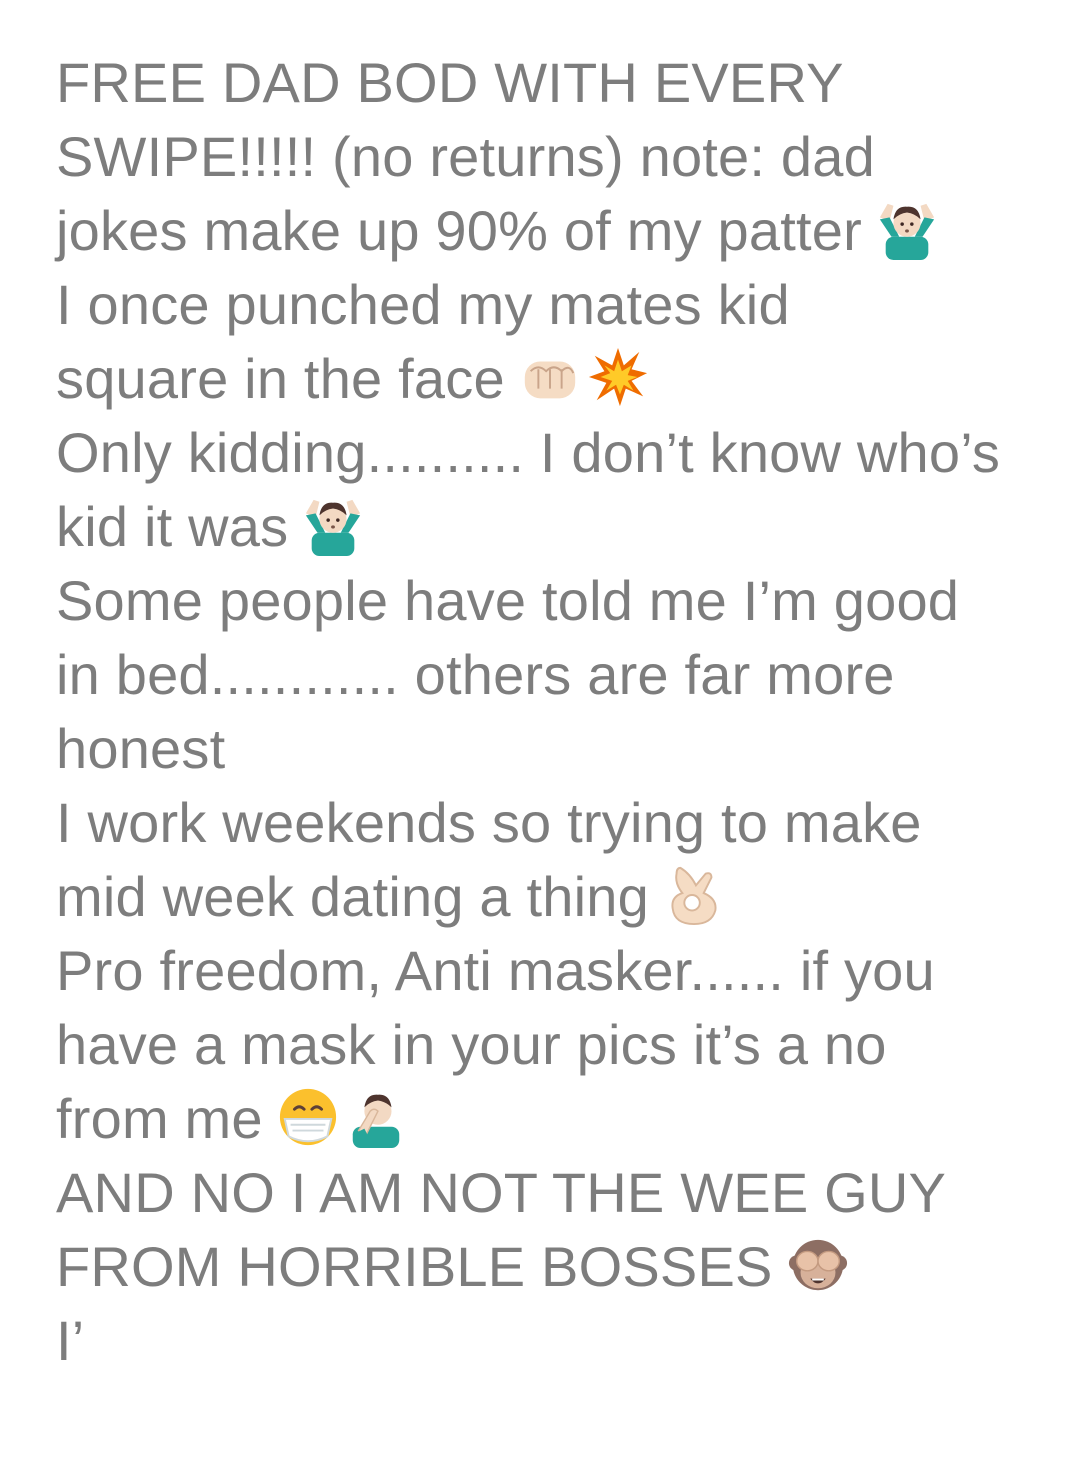 This screenshot has height=1465, width=1080. I want to click on bio-line: from me, so click(551, 1119).